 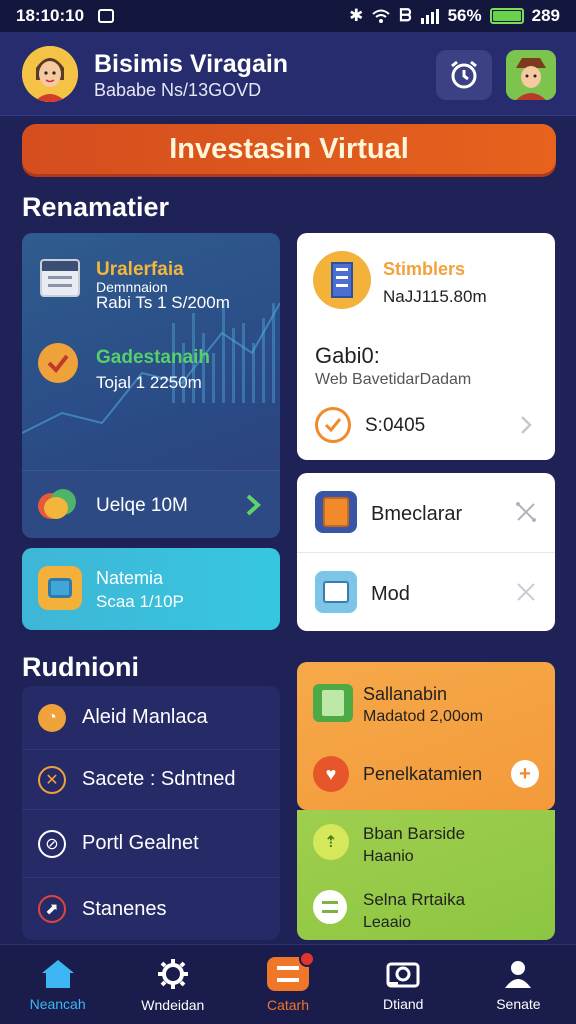 I want to click on list-item-label: Sacete : Sdntned, so click(x=159, y=779).